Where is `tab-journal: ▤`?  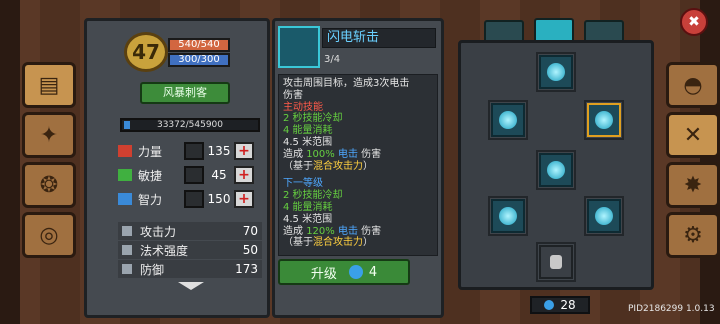
tab-journal: ▤ is located at coordinates (49, 85).